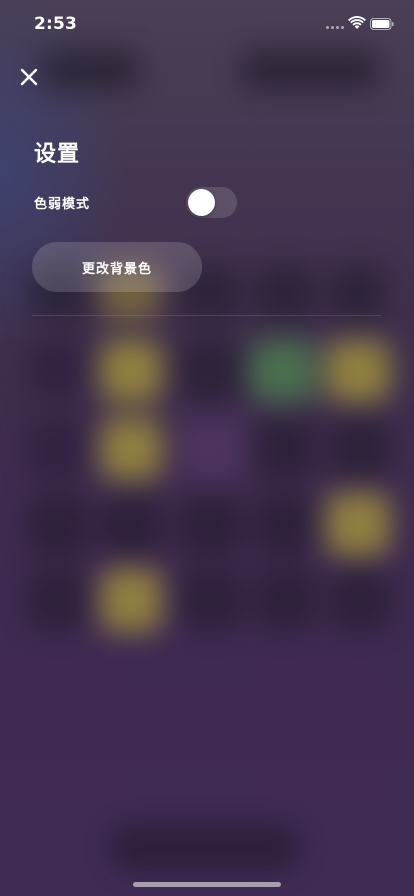 This screenshot has width=414, height=896. What do you see at coordinates (62, 204) in the screenshot?
I see `color-weak-mode-label: 色弱模式` at bounding box center [62, 204].